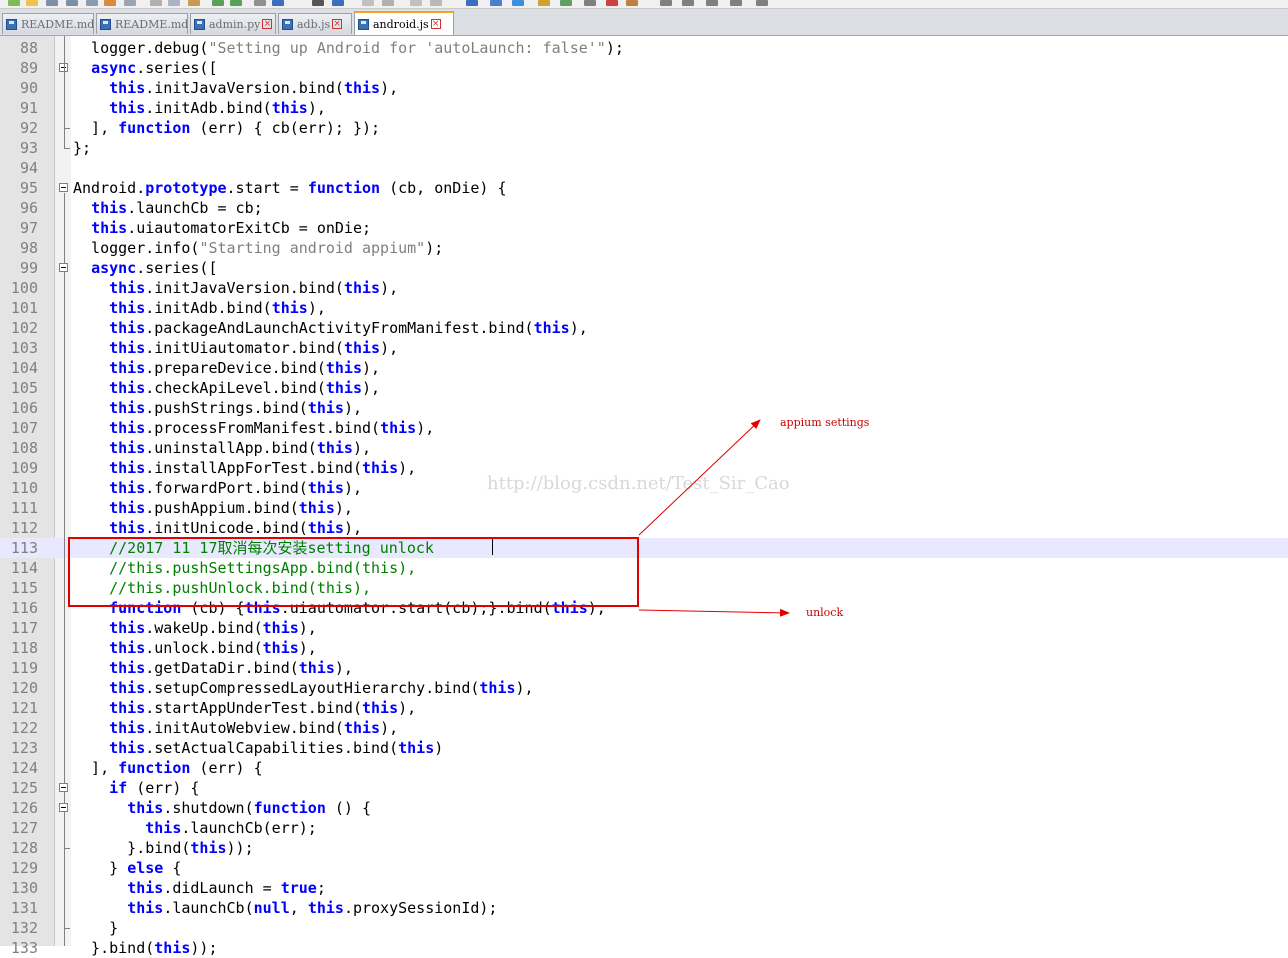 The width and height of the screenshot is (1288, 958). Describe the element at coordinates (278, 3) in the screenshot. I see `replace-icon` at that location.